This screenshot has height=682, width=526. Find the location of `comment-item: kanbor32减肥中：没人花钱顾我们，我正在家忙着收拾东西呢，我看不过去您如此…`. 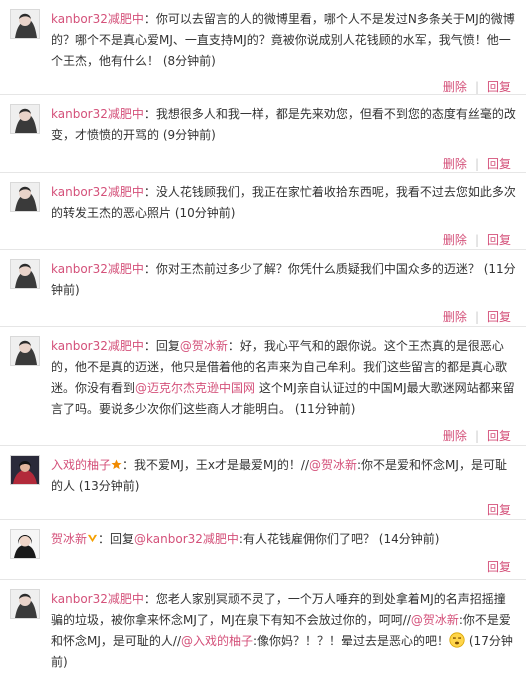

comment-item: kanbor32减肥中：没人花钱顾我们，我正在家忙着收拾东西呢，我看不过去您如此… is located at coordinates (263, 211).